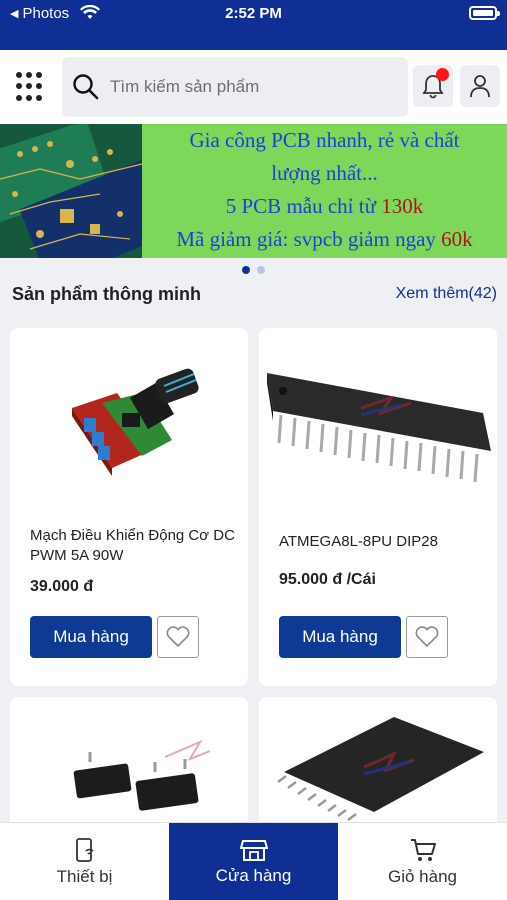  What do you see at coordinates (84, 876) in the screenshot?
I see `tab-label: Thiết bị` at bounding box center [84, 876].